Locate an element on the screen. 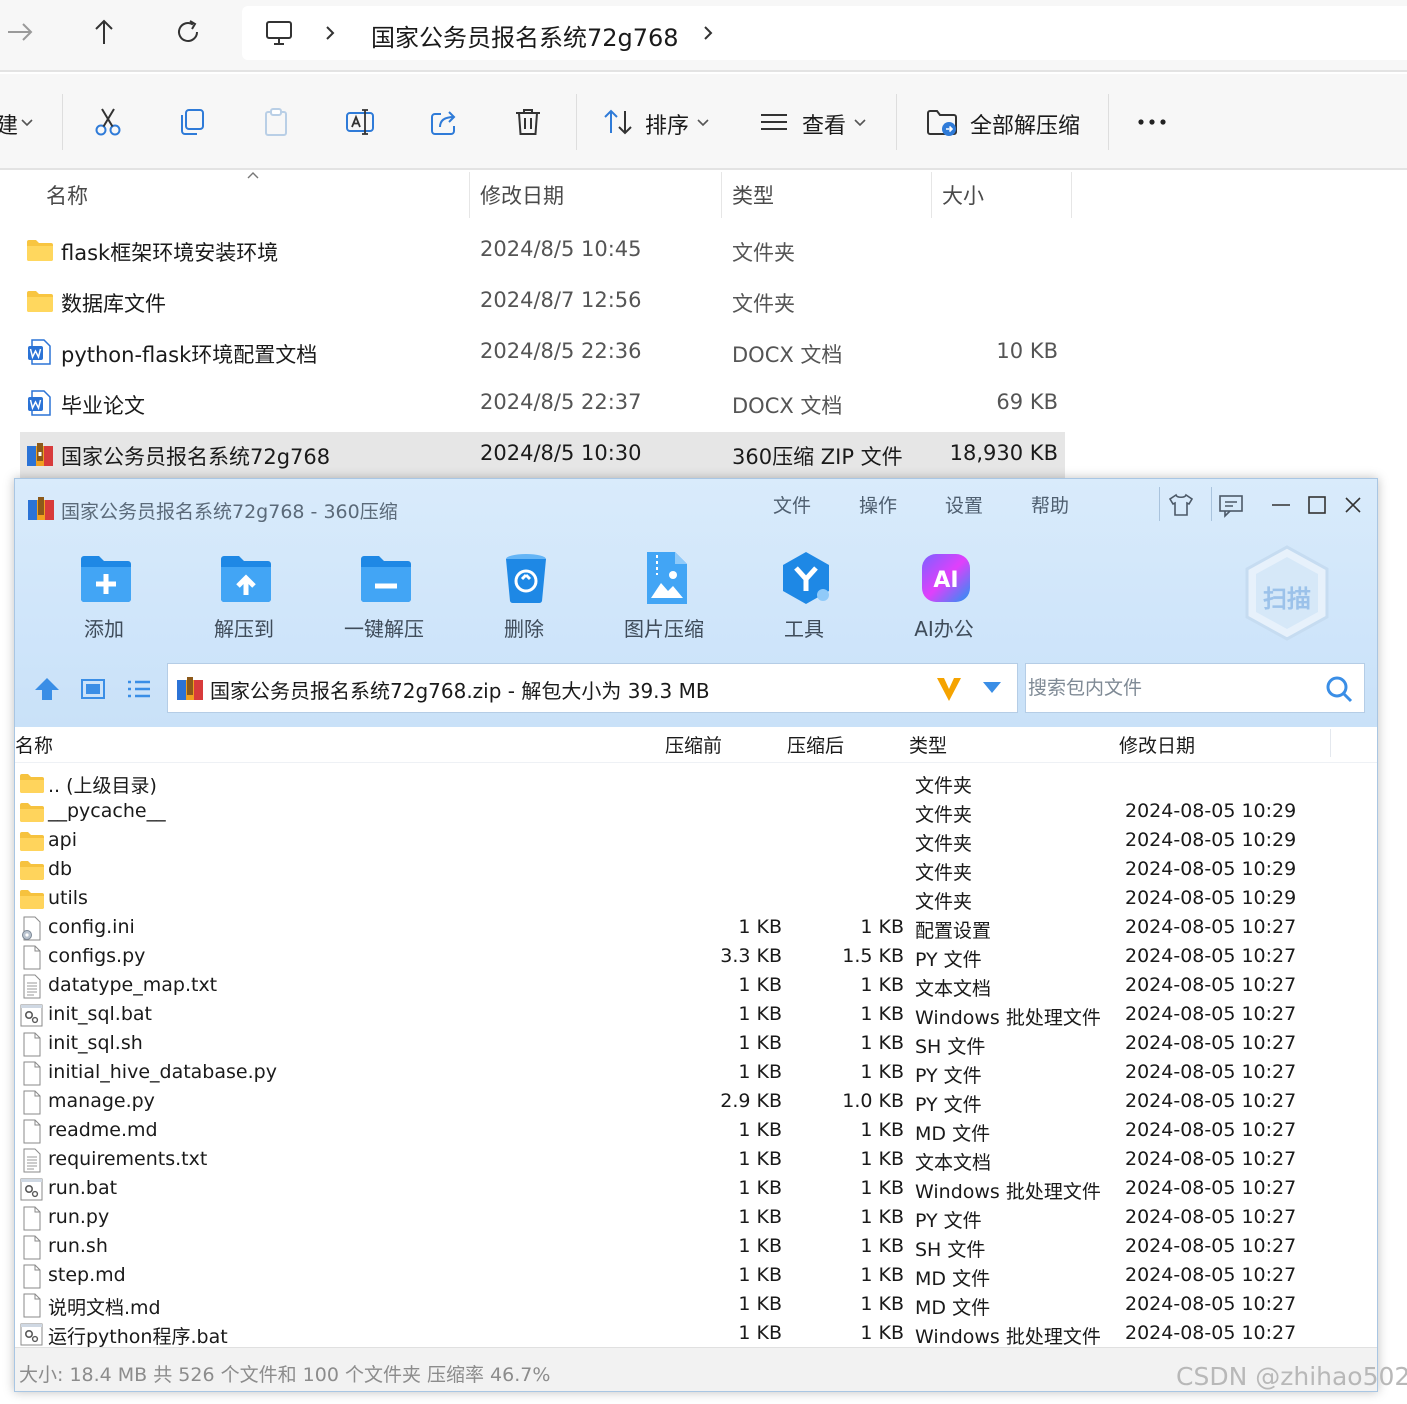  archive-search-box is located at coordinates (1195, 688).